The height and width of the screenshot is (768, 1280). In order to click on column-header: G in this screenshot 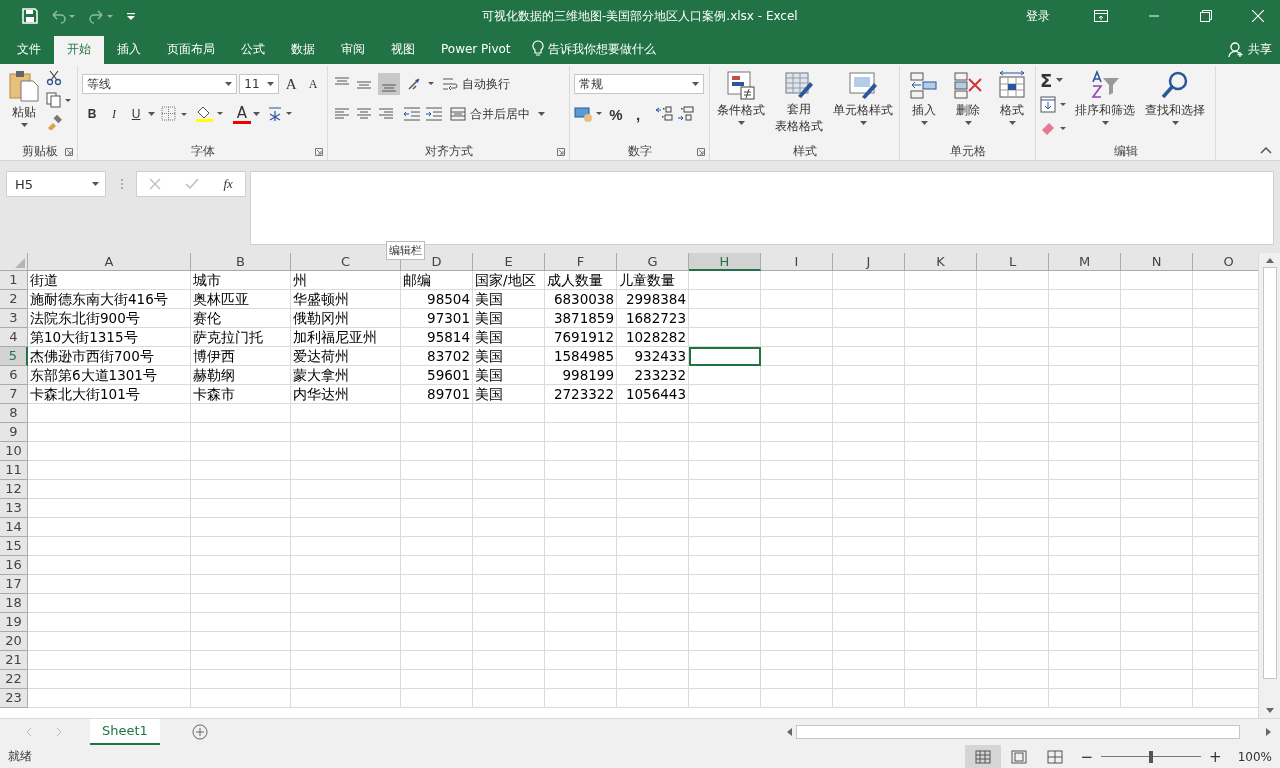, I will do `click(653, 262)`.